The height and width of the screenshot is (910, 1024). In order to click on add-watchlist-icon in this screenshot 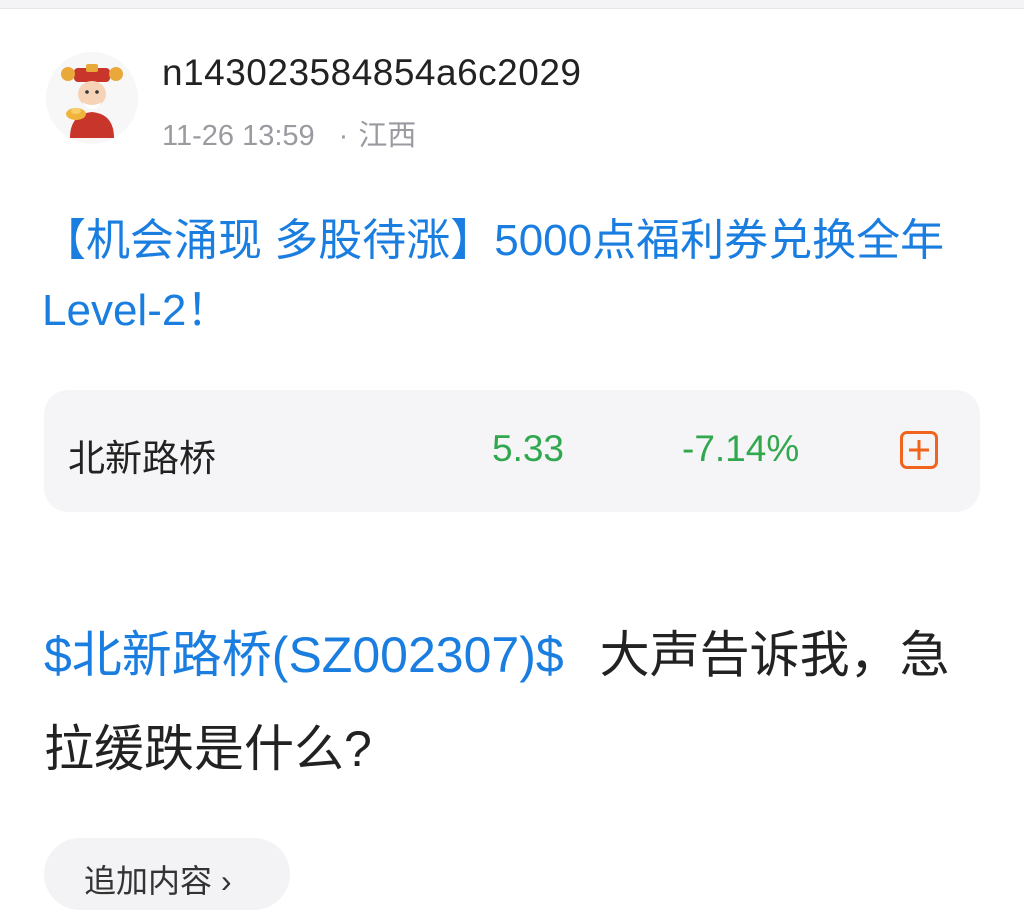, I will do `click(919, 450)`.